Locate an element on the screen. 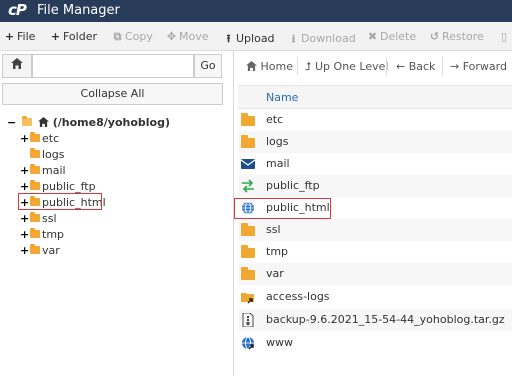 The image size is (512, 376). delete-icon: ✖ is located at coordinates (372, 36).